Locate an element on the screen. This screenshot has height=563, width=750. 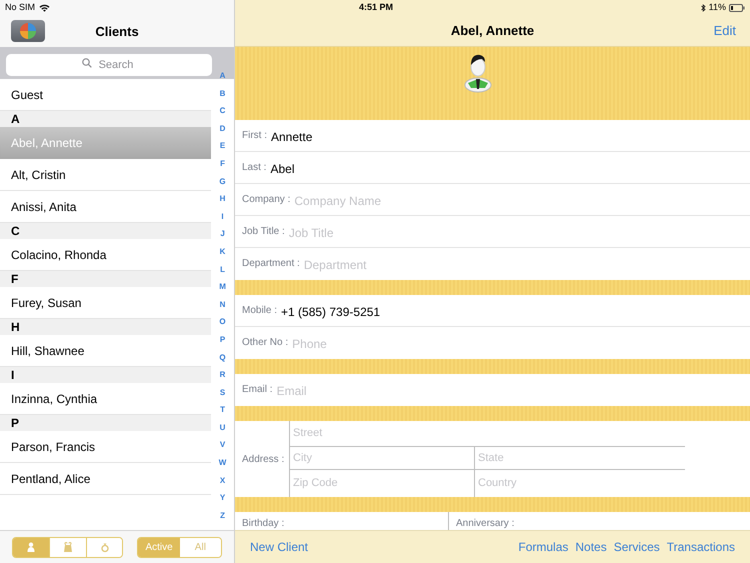
text-field: State is located at coordinates (580, 458).